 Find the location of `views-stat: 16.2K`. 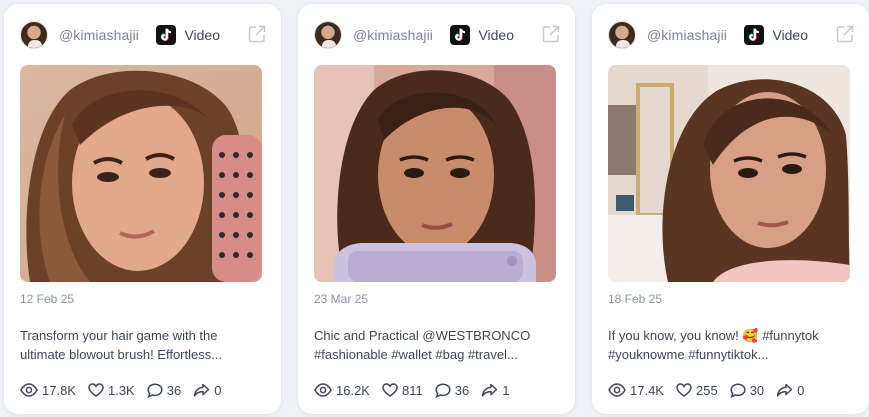

views-stat: 16.2K is located at coordinates (342, 390).